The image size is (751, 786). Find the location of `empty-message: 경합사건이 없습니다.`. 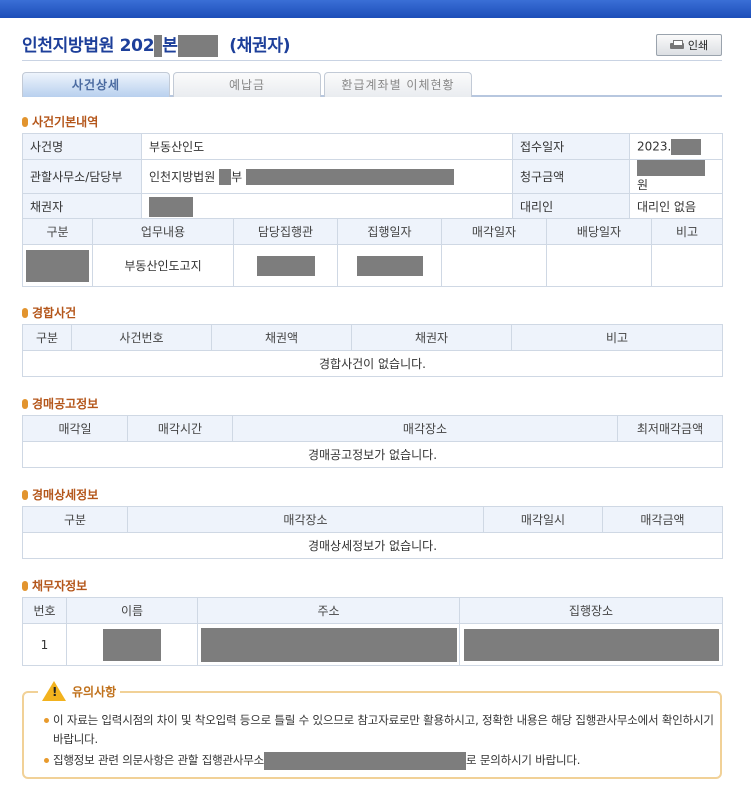

empty-message: 경합사건이 없습니다. is located at coordinates (372, 363).